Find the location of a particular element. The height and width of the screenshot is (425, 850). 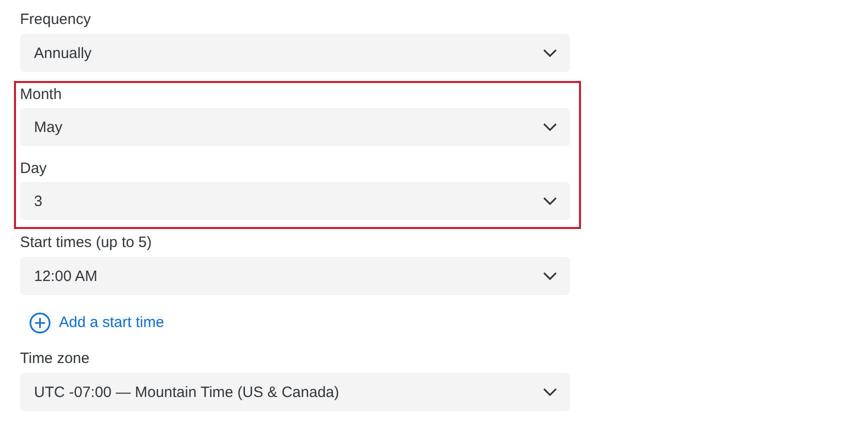

dropdown-select: 12:00 AM is located at coordinates (295, 276).